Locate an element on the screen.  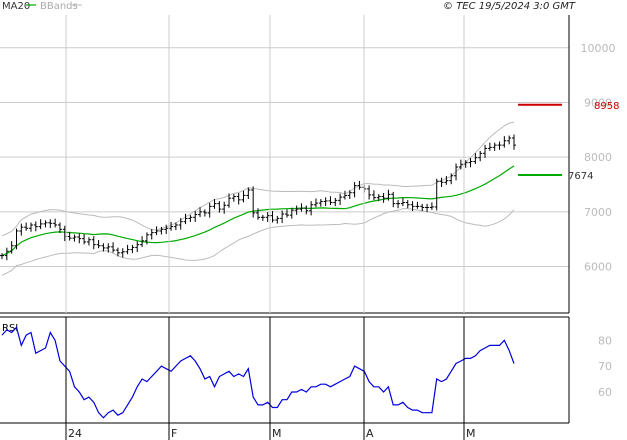
x-tick-label: 24 is located at coordinates (75, 433).